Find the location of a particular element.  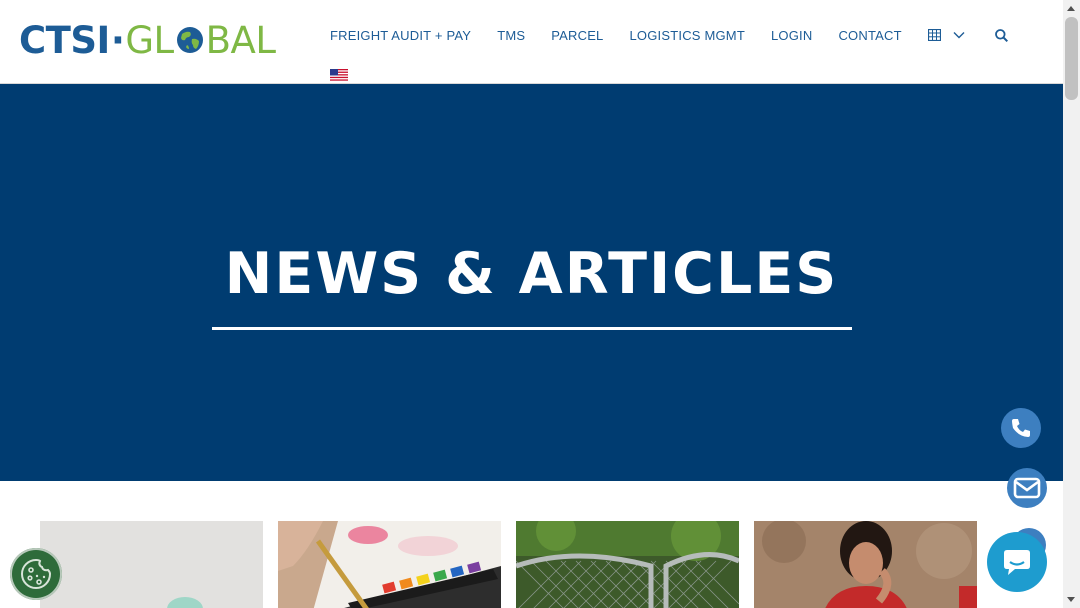

live-chat-button is located at coordinates (1017, 562).